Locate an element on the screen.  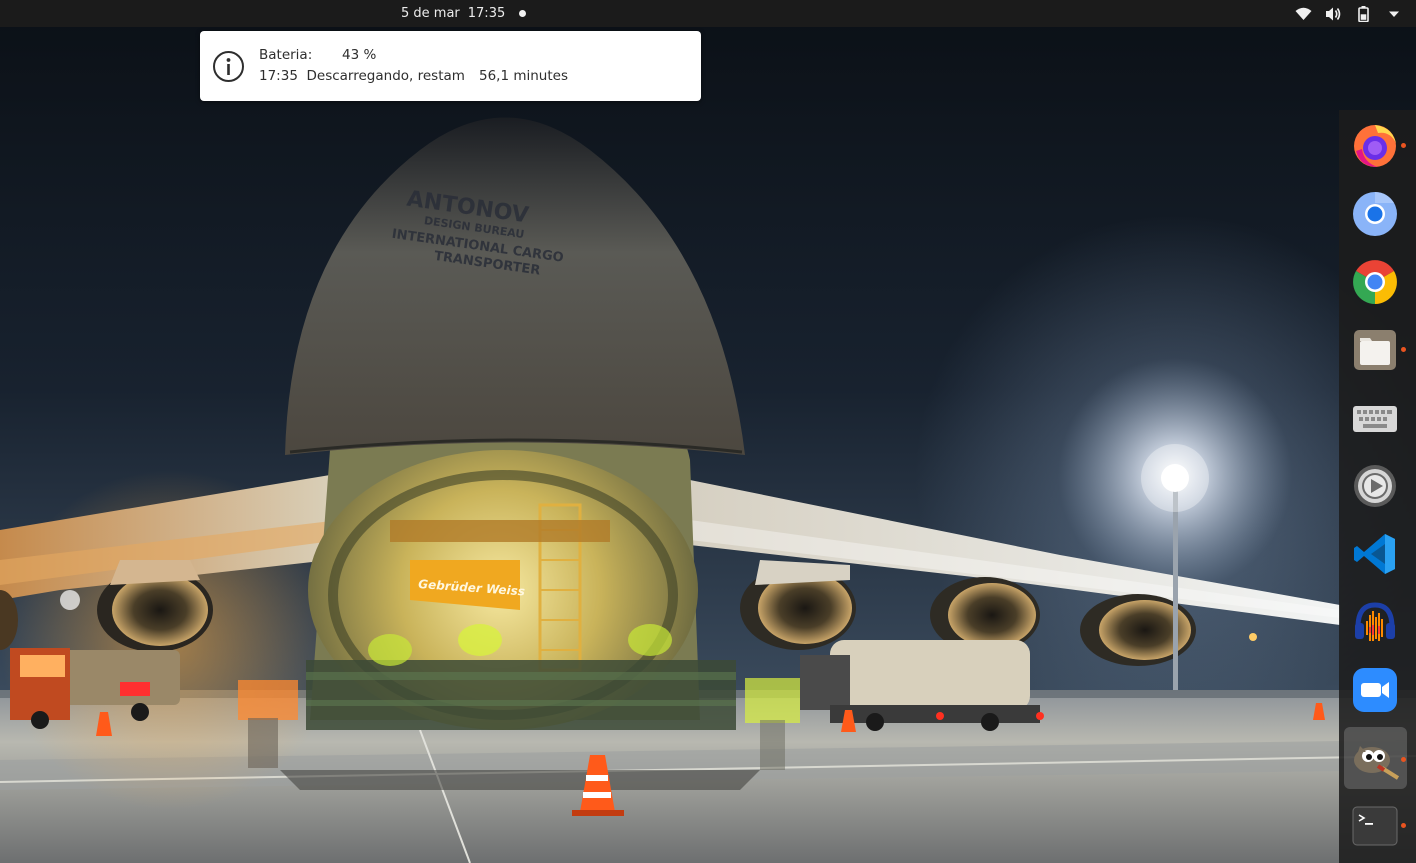
running-indicator-firefox is located at coordinates (1403, 145).